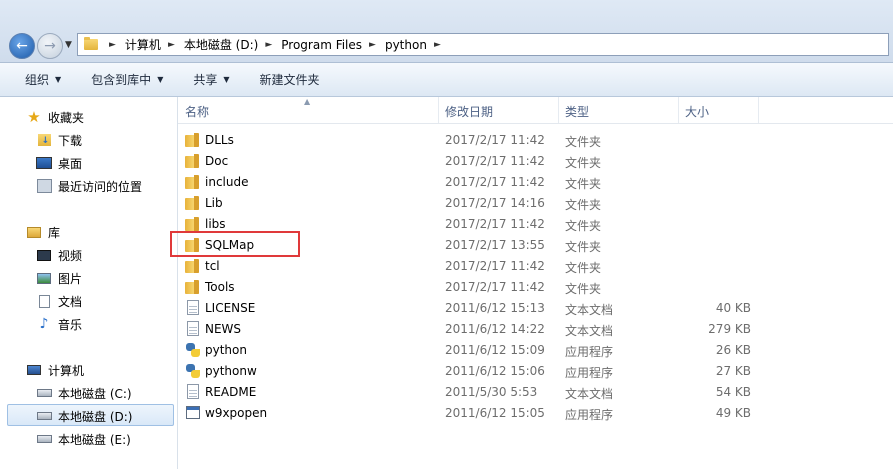 This screenshot has height=469, width=893. What do you see at coordinates (535, 203) in the screenshot?
I see `file-row: Lib 2017/2/17 14:16 文件夹` at bounding box center [535, 203].